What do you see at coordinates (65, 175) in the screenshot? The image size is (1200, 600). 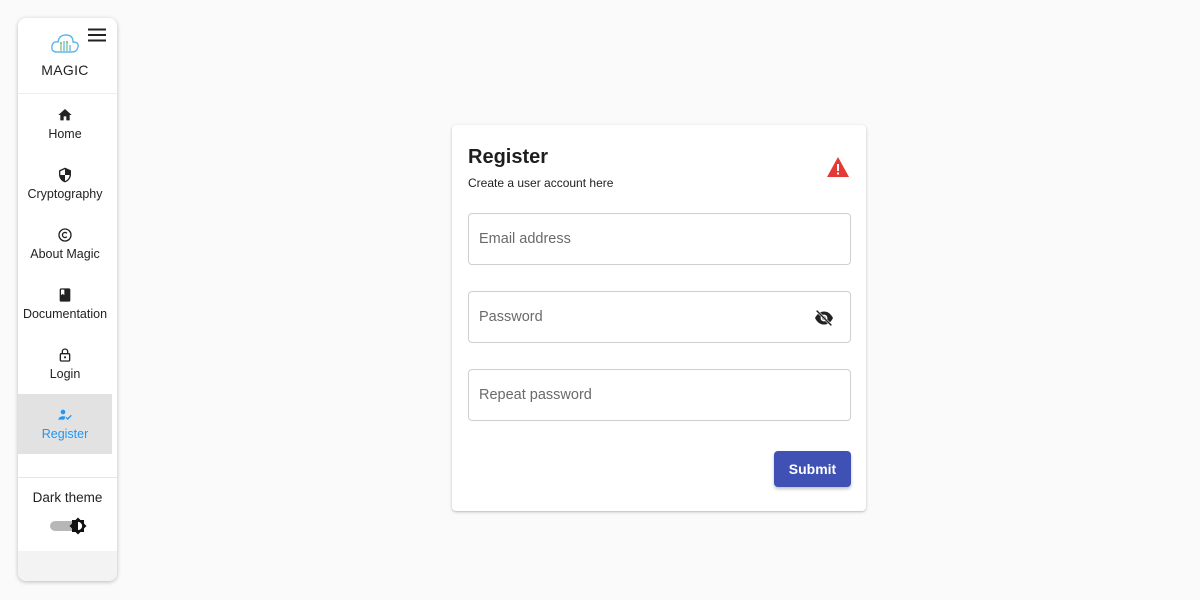 I see `shield-icon` at bounding box center [65, 175].